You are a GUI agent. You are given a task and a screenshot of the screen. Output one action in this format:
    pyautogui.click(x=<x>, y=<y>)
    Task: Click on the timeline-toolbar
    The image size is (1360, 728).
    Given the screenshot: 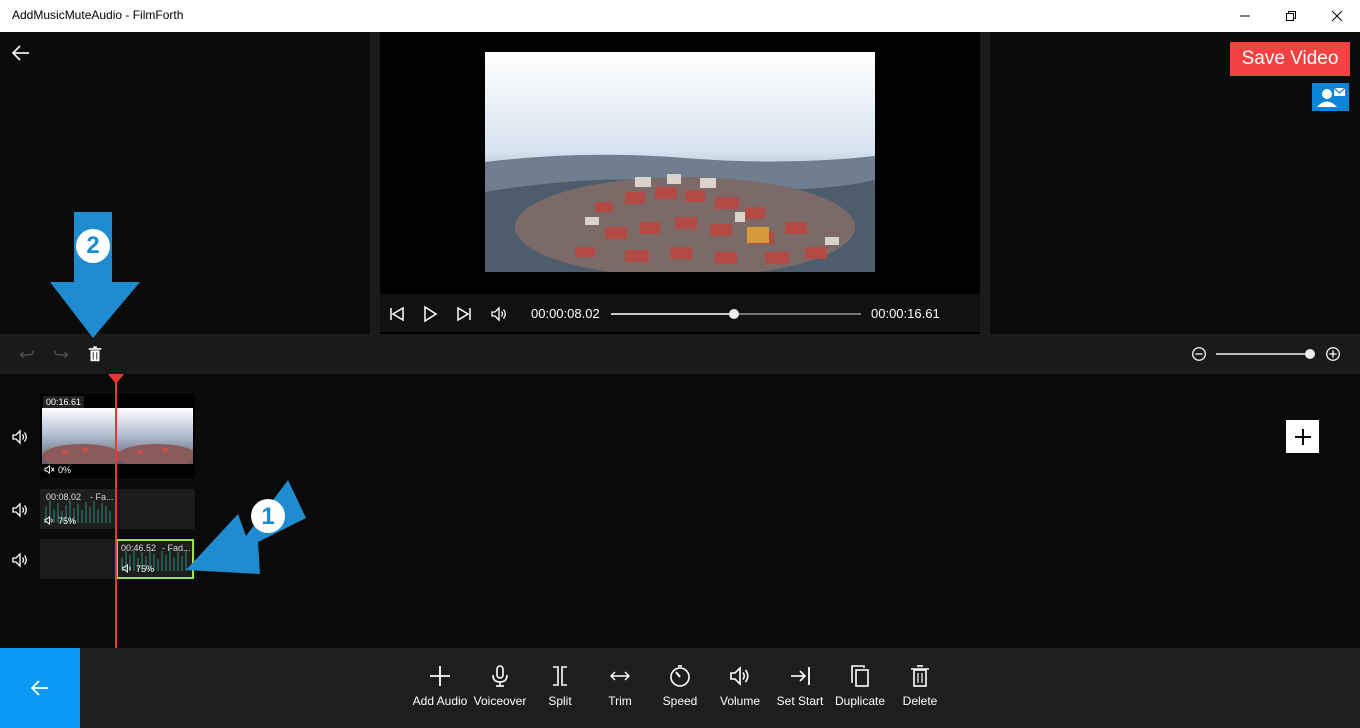 What is the action you would take?
    pyautogui.click(x=680, y=354)
    